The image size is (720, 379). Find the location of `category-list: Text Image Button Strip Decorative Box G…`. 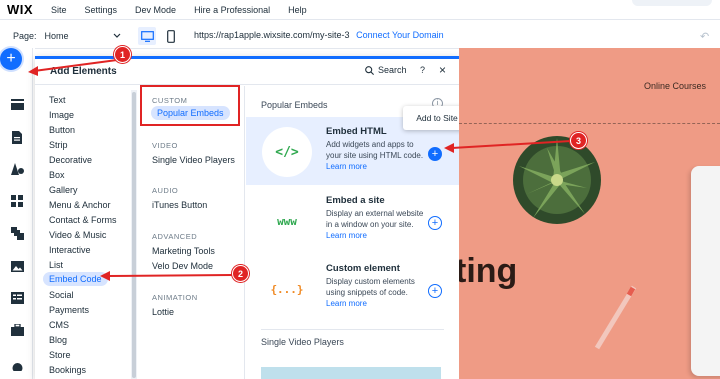

category-list: Text Image Button Strip Decorative Box G… is located at coordinates (83, 232).